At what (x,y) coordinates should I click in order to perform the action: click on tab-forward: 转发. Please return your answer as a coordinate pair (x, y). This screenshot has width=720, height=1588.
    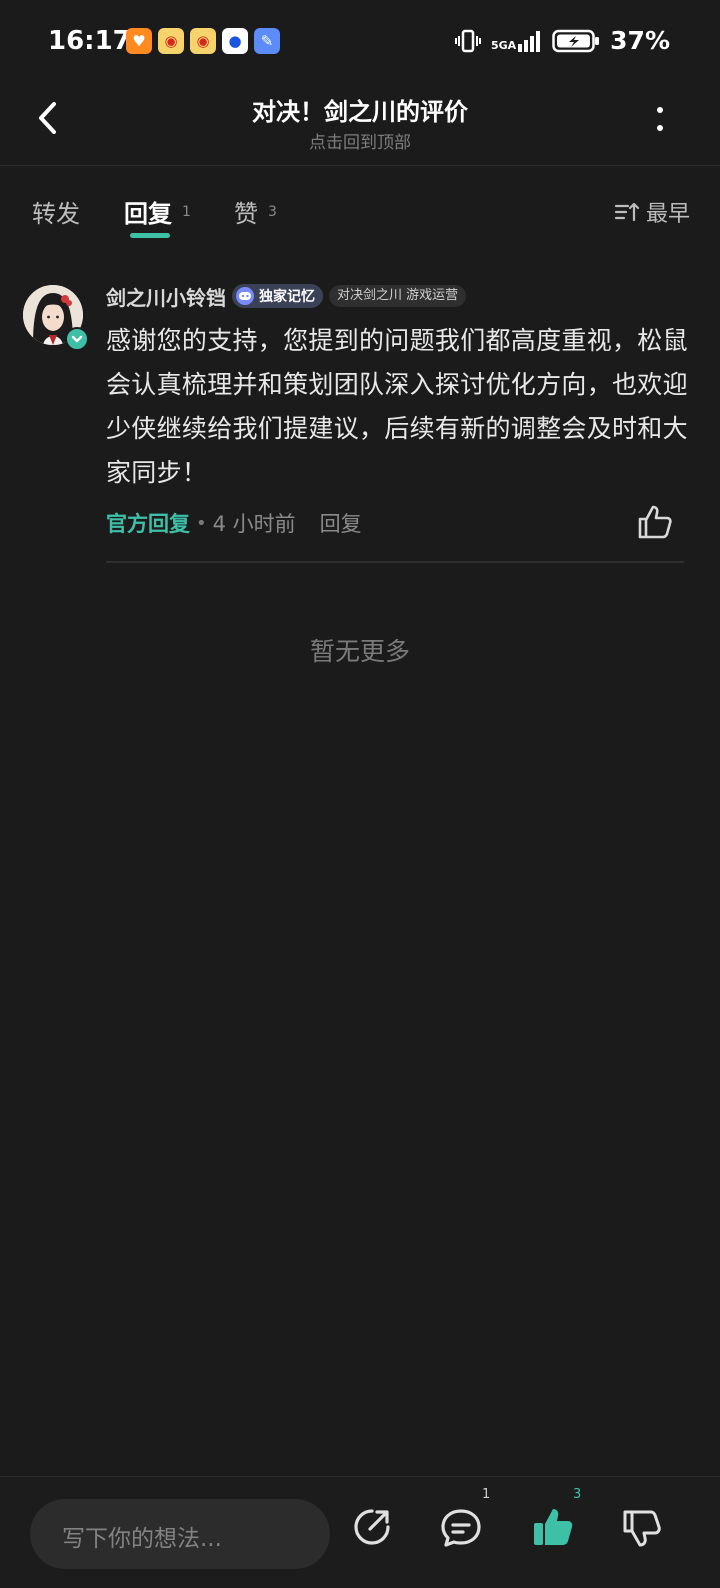
    Looking at the image, I should click on (56, 211).